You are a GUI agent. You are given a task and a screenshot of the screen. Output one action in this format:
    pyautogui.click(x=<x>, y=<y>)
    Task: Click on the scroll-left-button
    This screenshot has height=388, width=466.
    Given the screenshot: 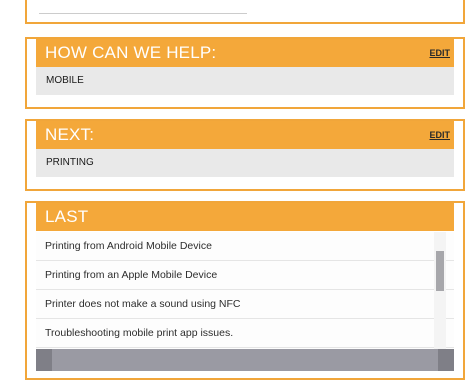 What is the action you would take?
    pyautogui.click(x=44, y=360)
    